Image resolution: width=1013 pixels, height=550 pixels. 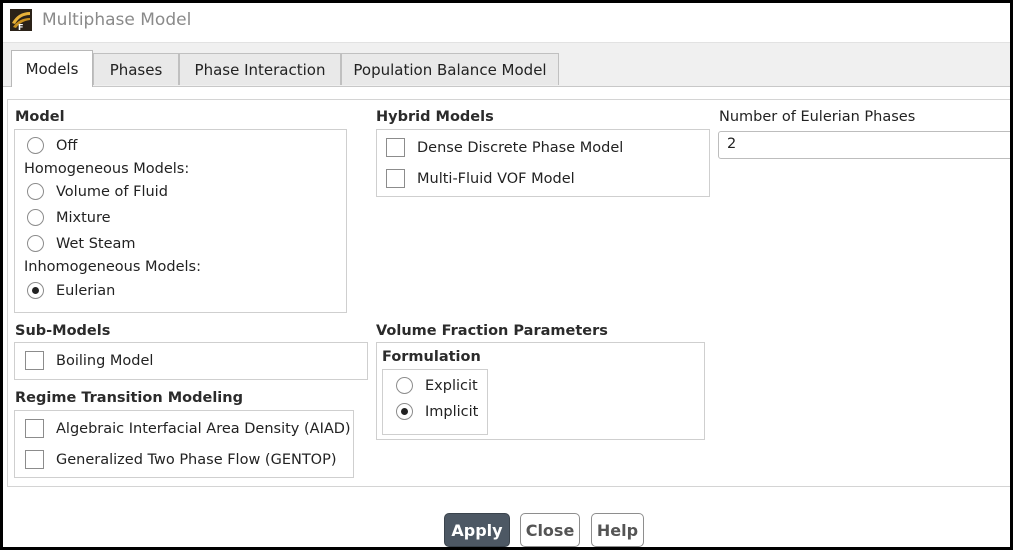 I want to click on check-boiling-model-label: Boiling Model, so click(x=105, y=360).